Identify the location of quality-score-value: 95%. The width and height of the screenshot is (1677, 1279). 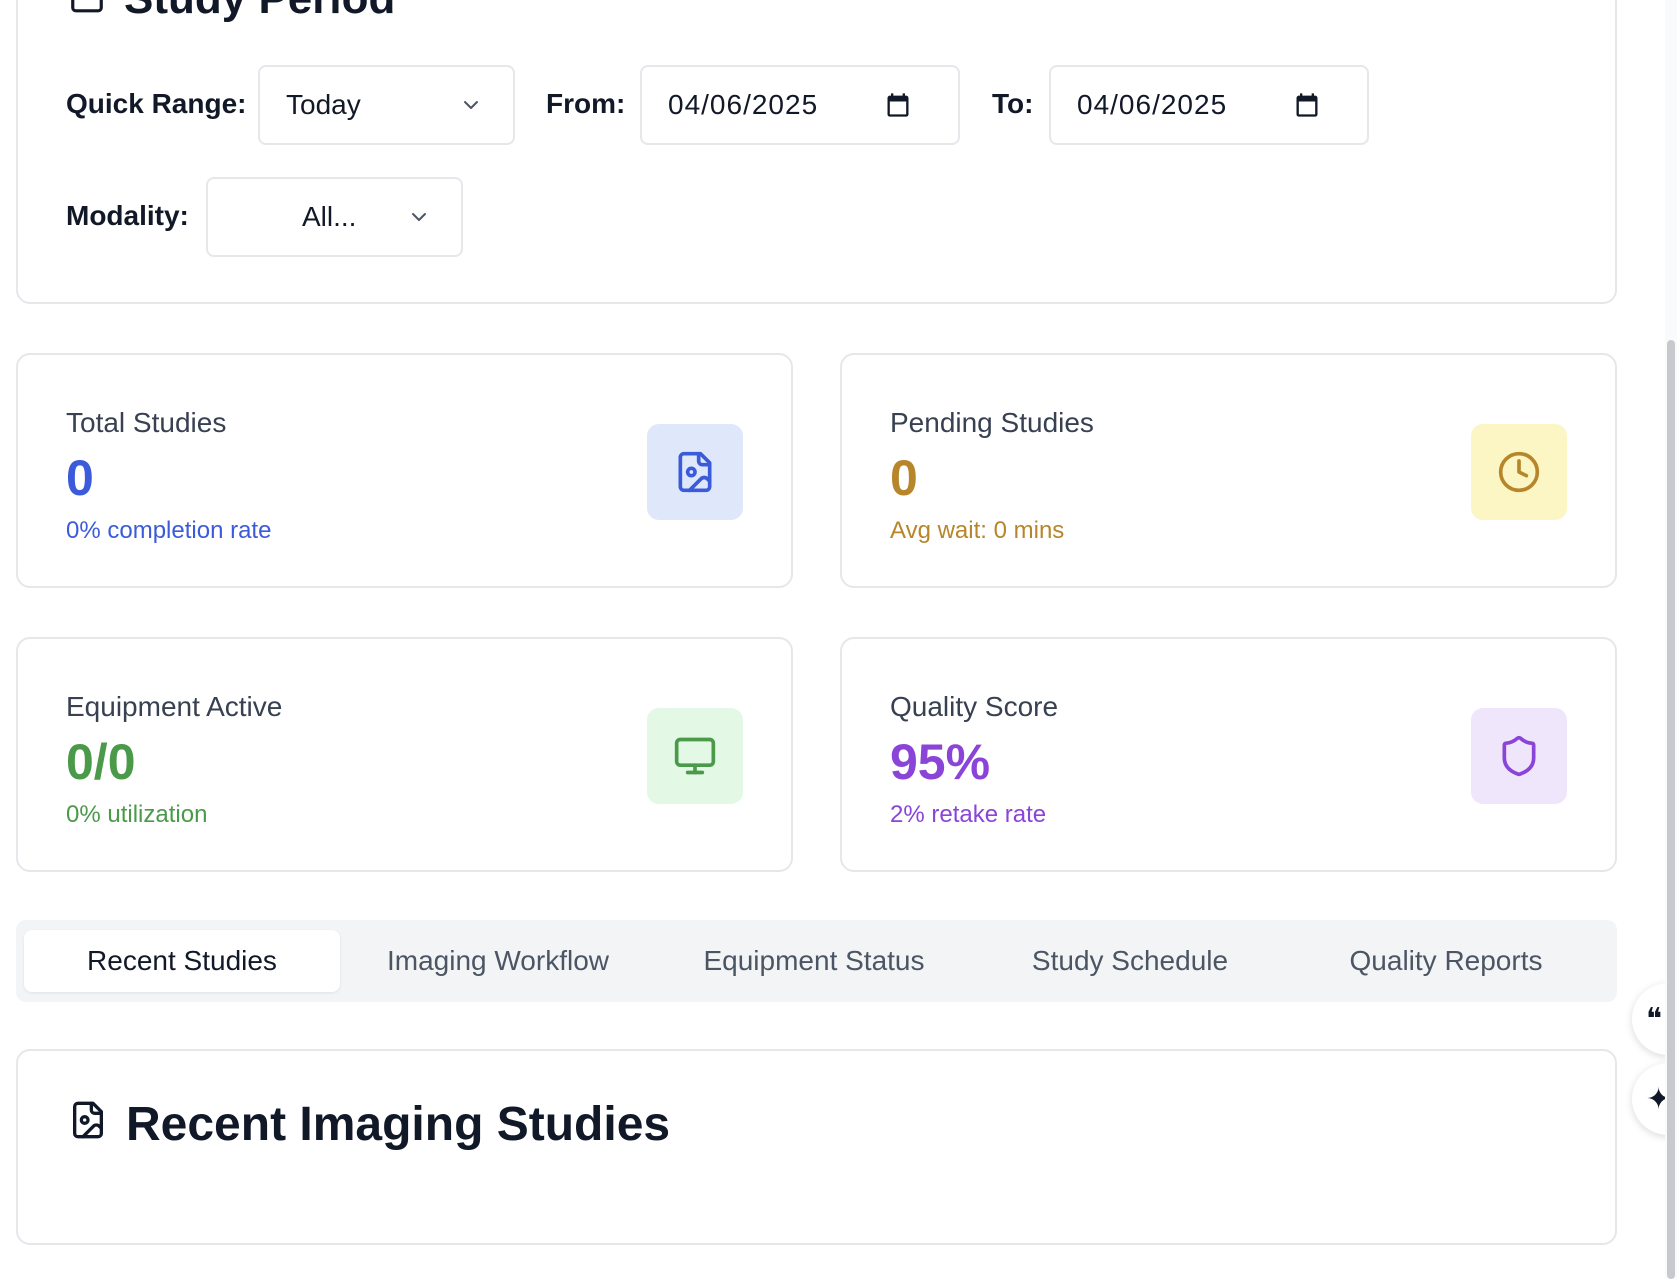
(940, 762).